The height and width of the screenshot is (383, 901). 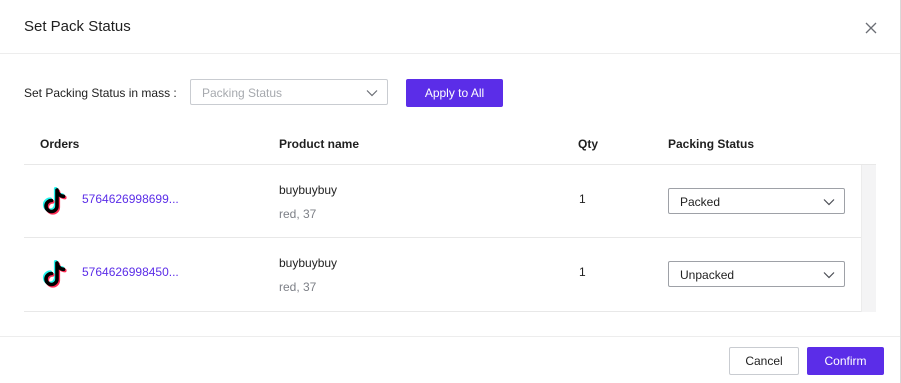 What do you see at coordinates (764, 361) in the screenshot?
I see `cancel-button: Cancel` at bounding box center [764, 361].